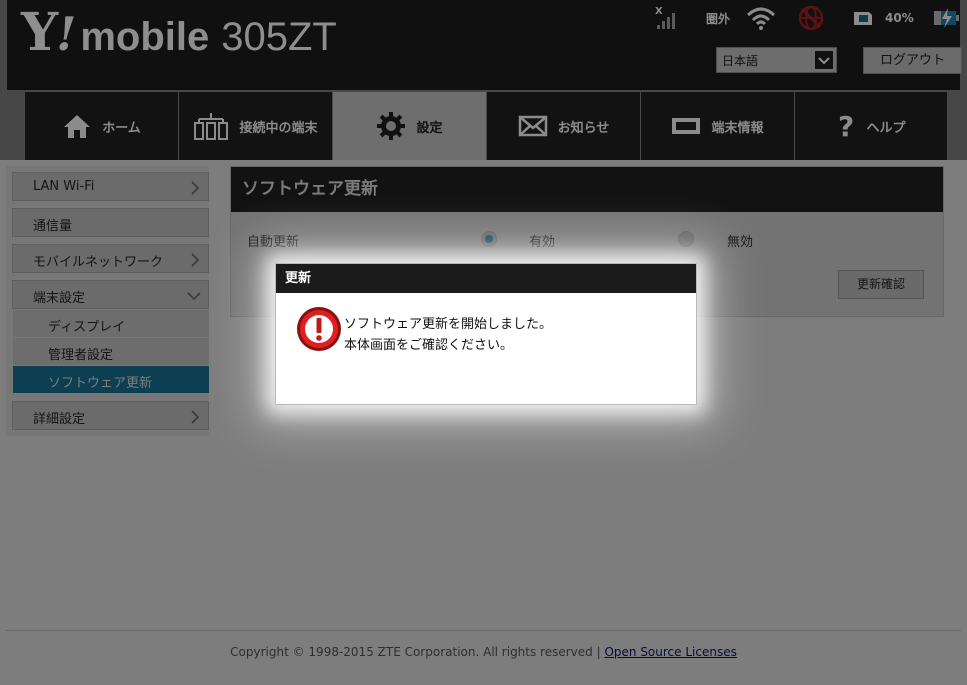 This screenshot has height=685, width=967. What do you see at coordinates (886, 128) in the screenshot?
I see `nav-item-label: ヘルプ` at bounding box center [886, 128].